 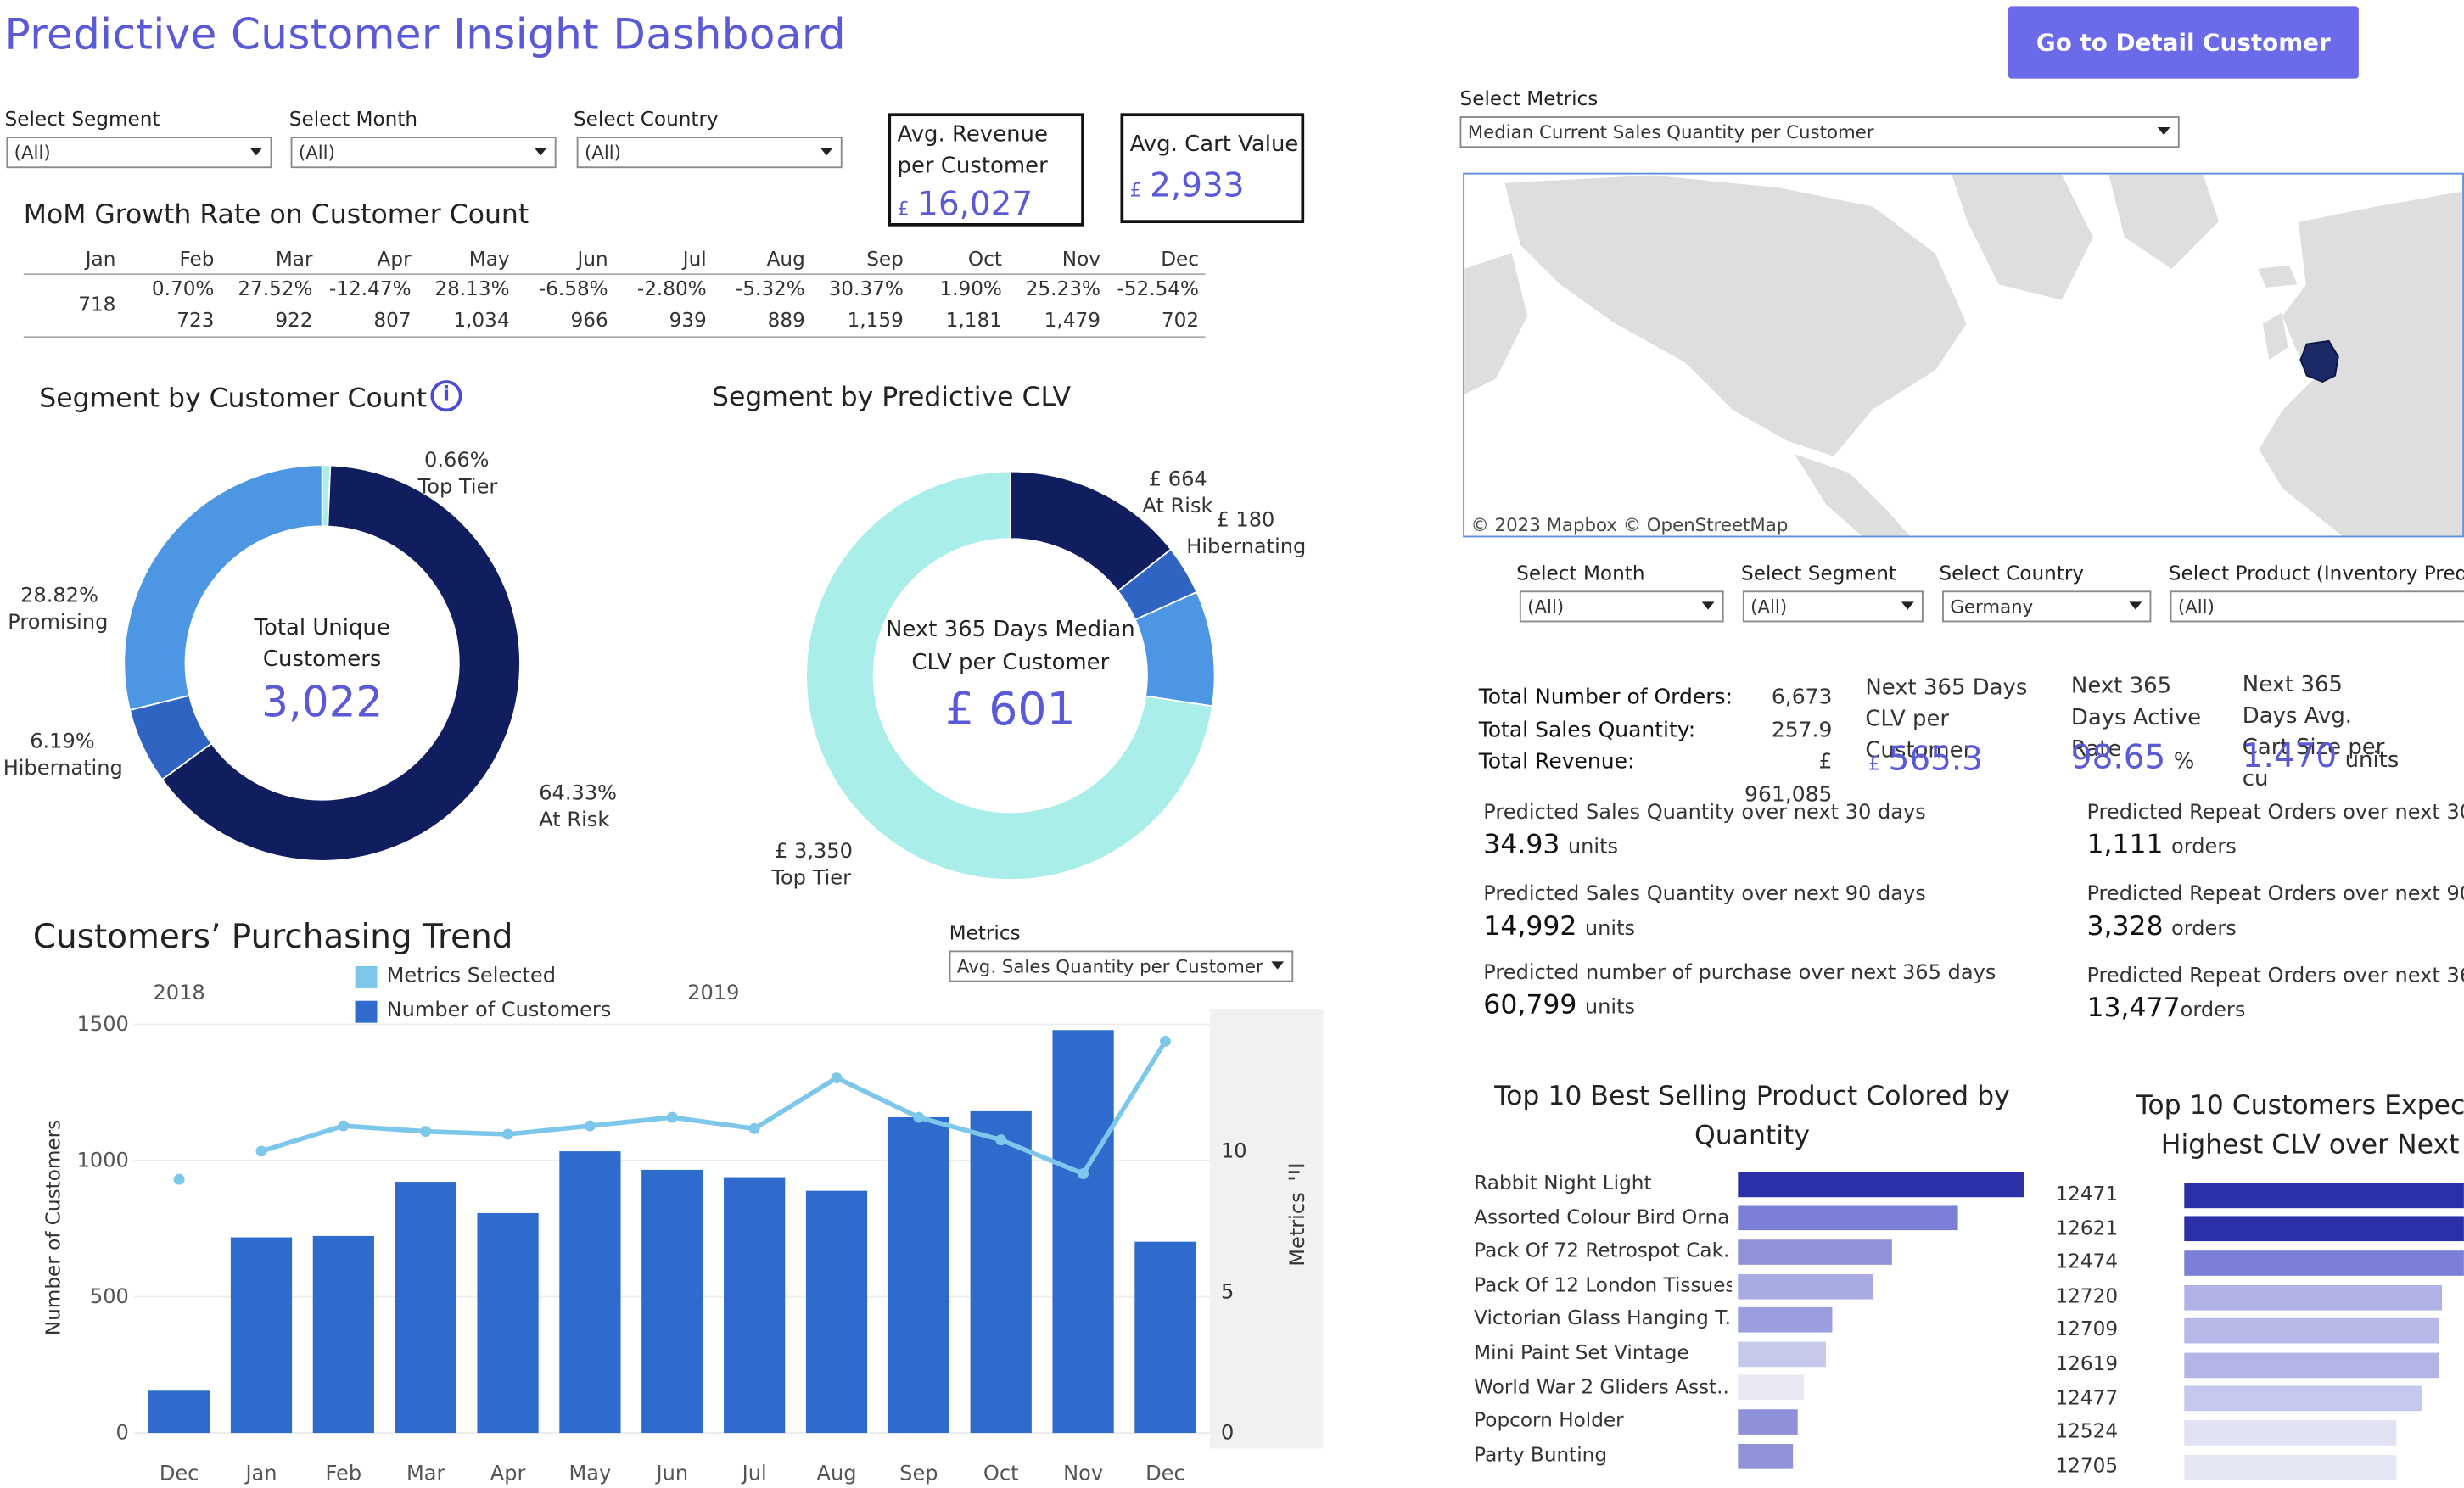 I want to click on total-qty-value: 257.9, so click(x=1802, y=730).